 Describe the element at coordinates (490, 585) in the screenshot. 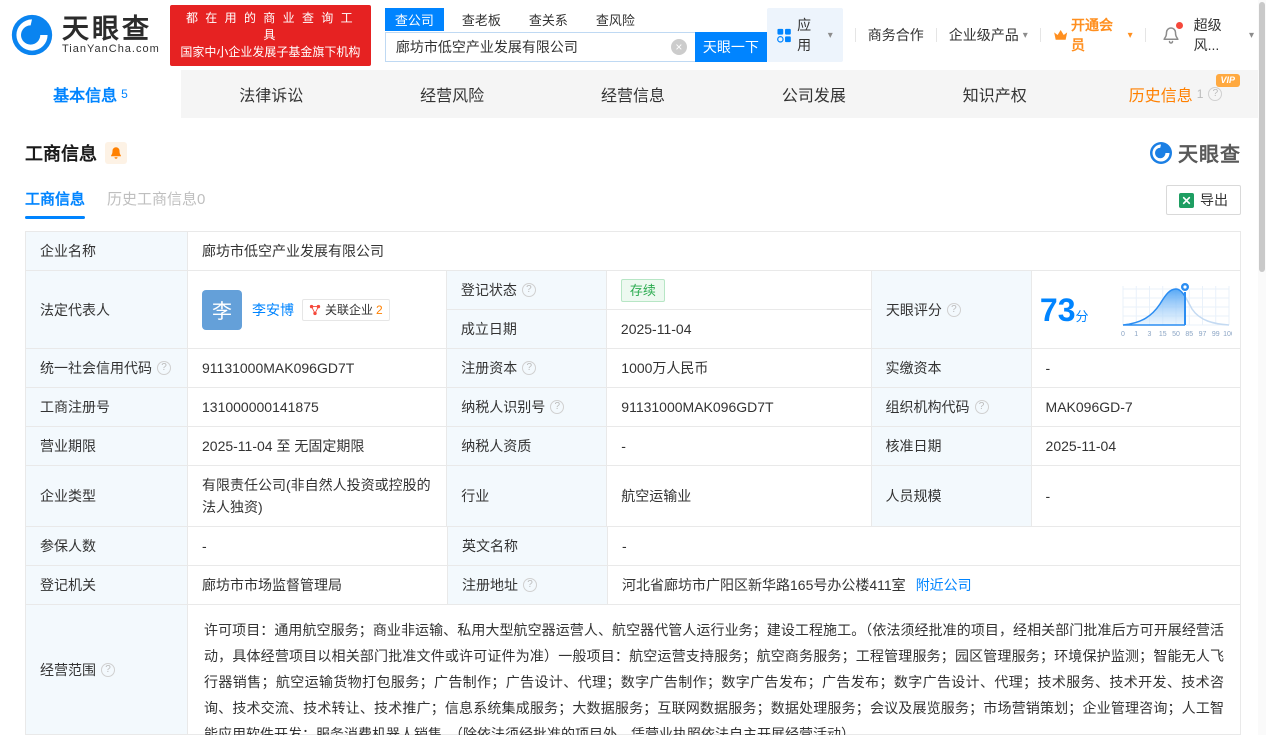

I see `label-text: 注册地址` at that location.